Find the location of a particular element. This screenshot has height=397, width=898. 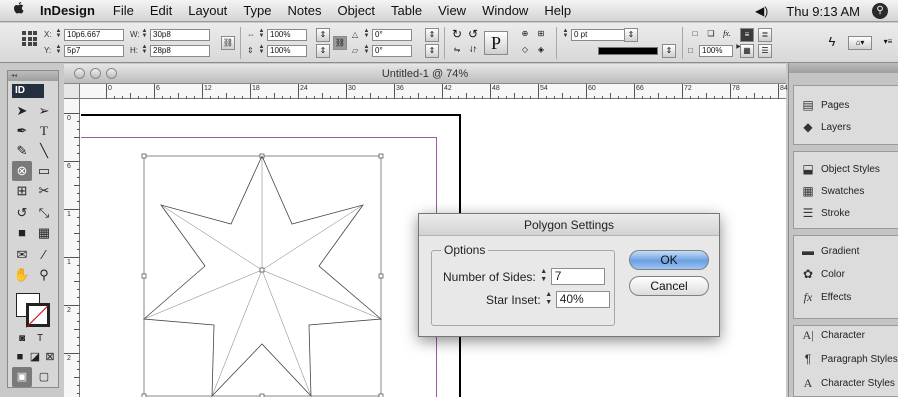

type-tool-icon: T is located at coordinates (44, 131).